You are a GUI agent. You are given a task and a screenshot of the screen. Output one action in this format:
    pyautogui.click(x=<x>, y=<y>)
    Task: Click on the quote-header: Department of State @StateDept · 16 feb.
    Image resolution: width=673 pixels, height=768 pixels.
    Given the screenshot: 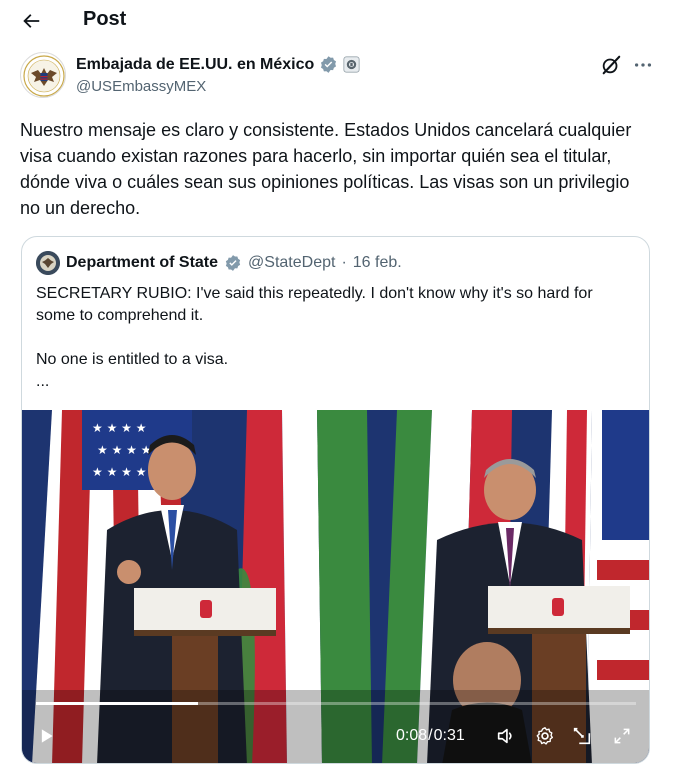 What is the action you would take?
    pyautogui.click(x=219, y=263)
    